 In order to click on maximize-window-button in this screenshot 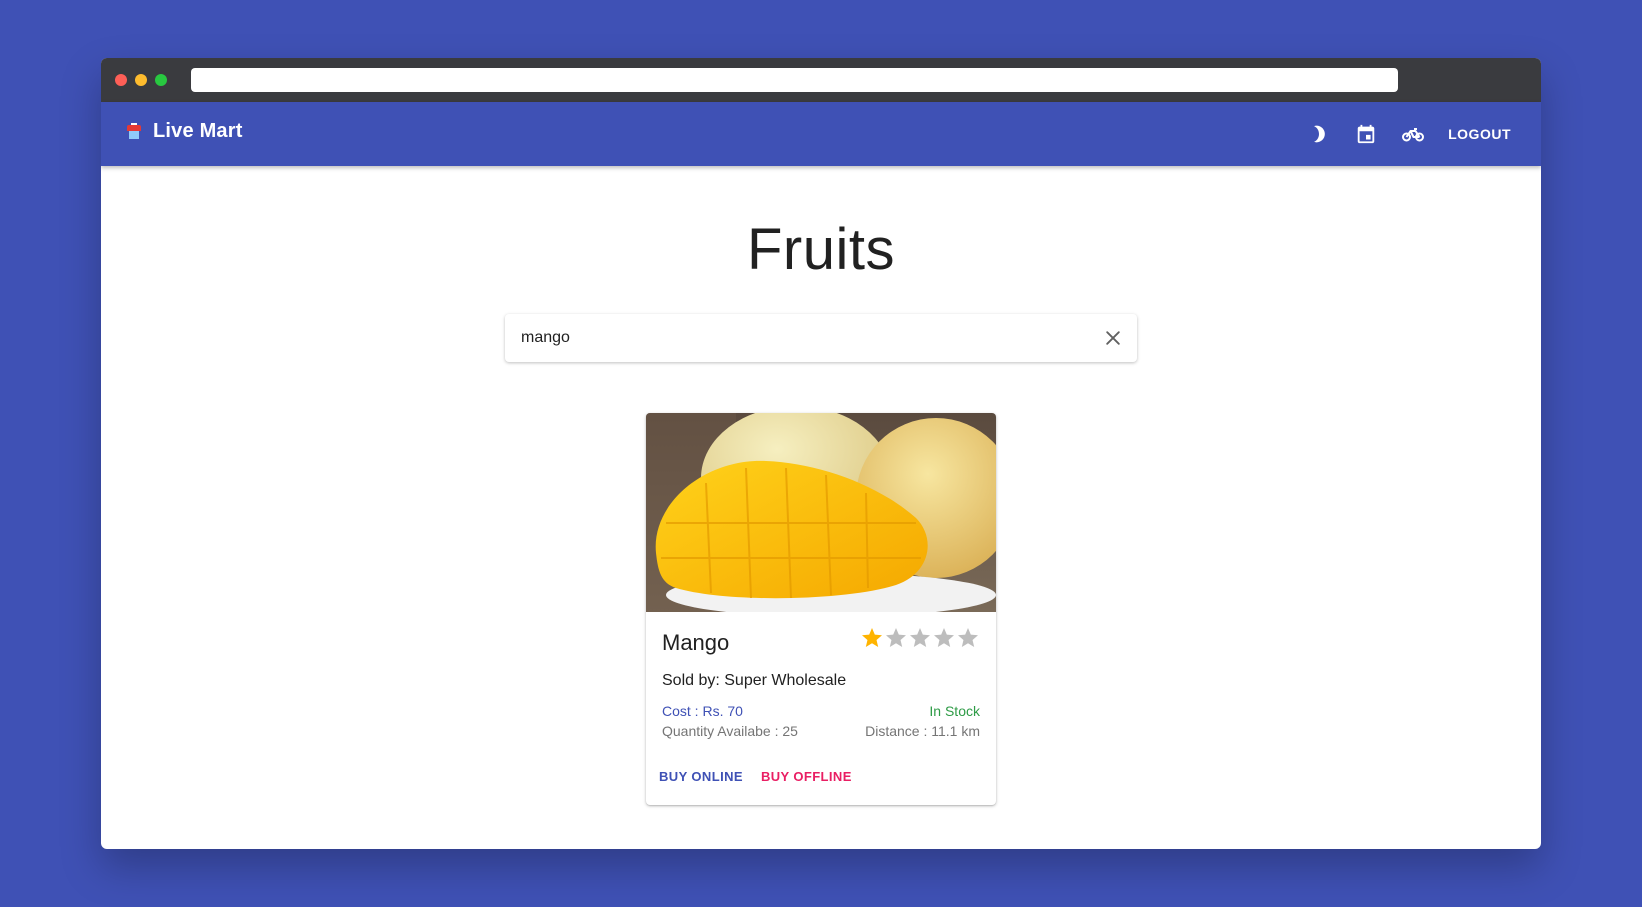, I will do `click(161, 80)`.